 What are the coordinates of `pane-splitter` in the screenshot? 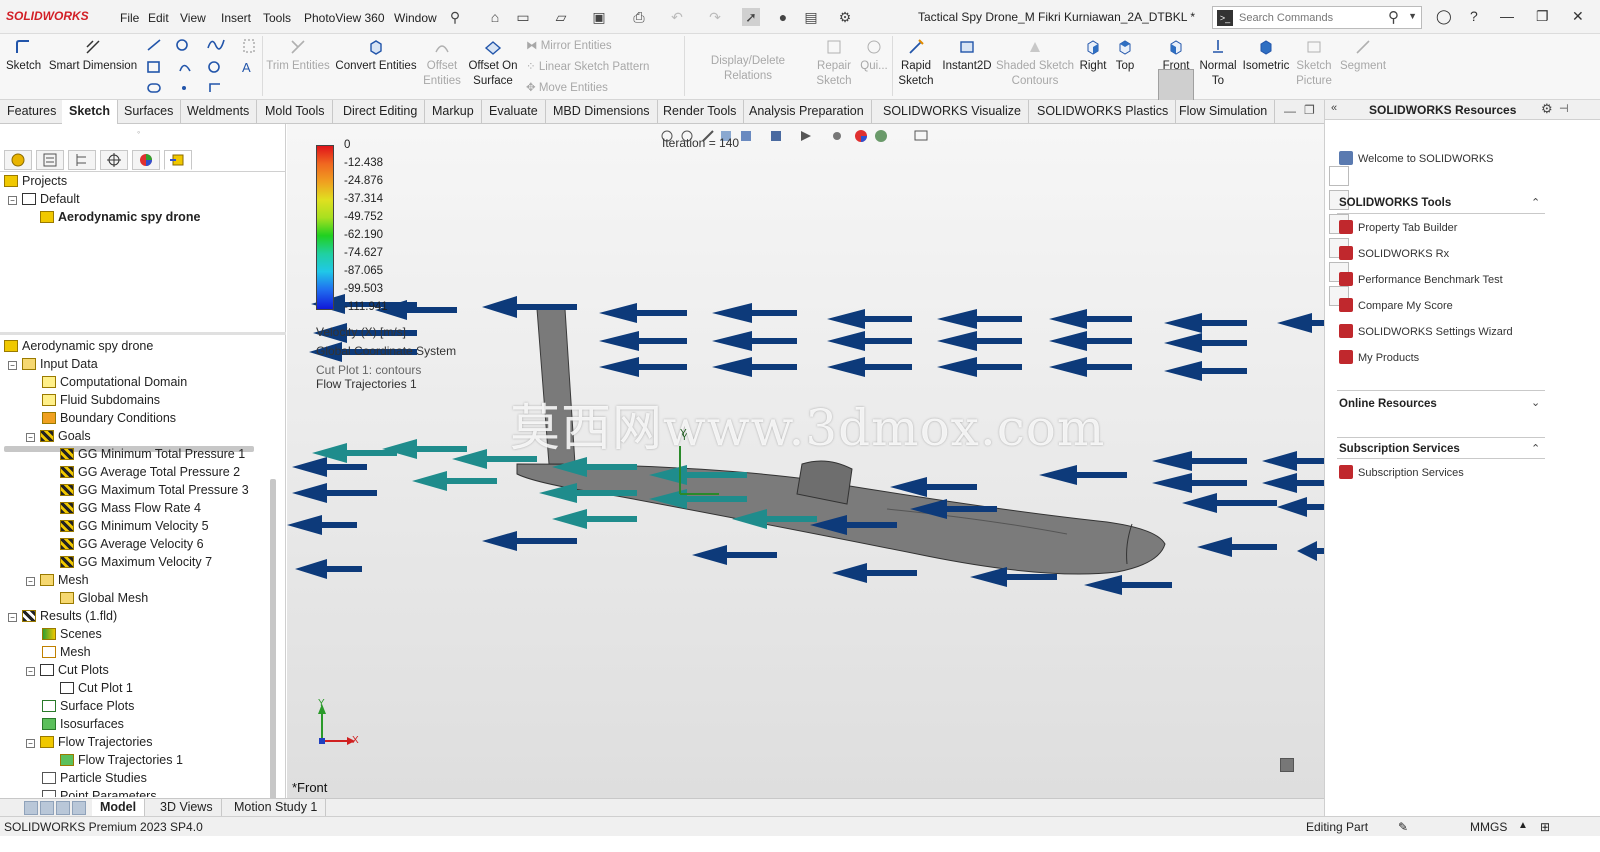 It's located at (143, 333).